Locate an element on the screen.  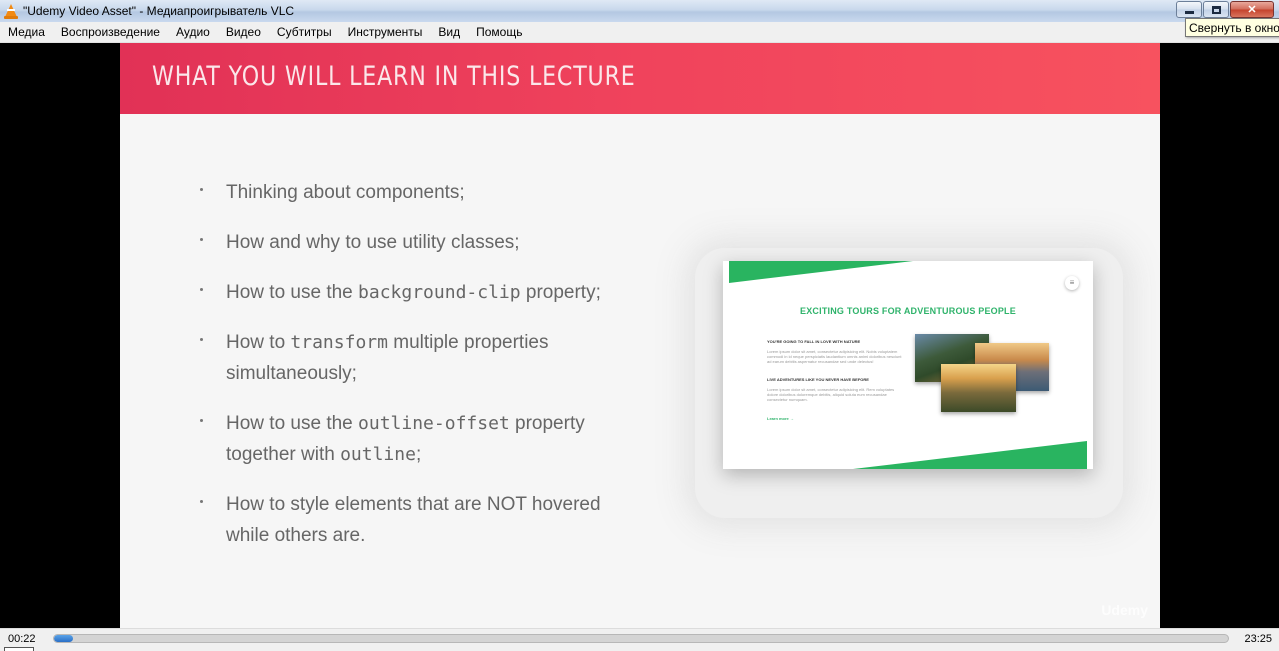
vlc-cone-icon is located at coordinates (11, 11).